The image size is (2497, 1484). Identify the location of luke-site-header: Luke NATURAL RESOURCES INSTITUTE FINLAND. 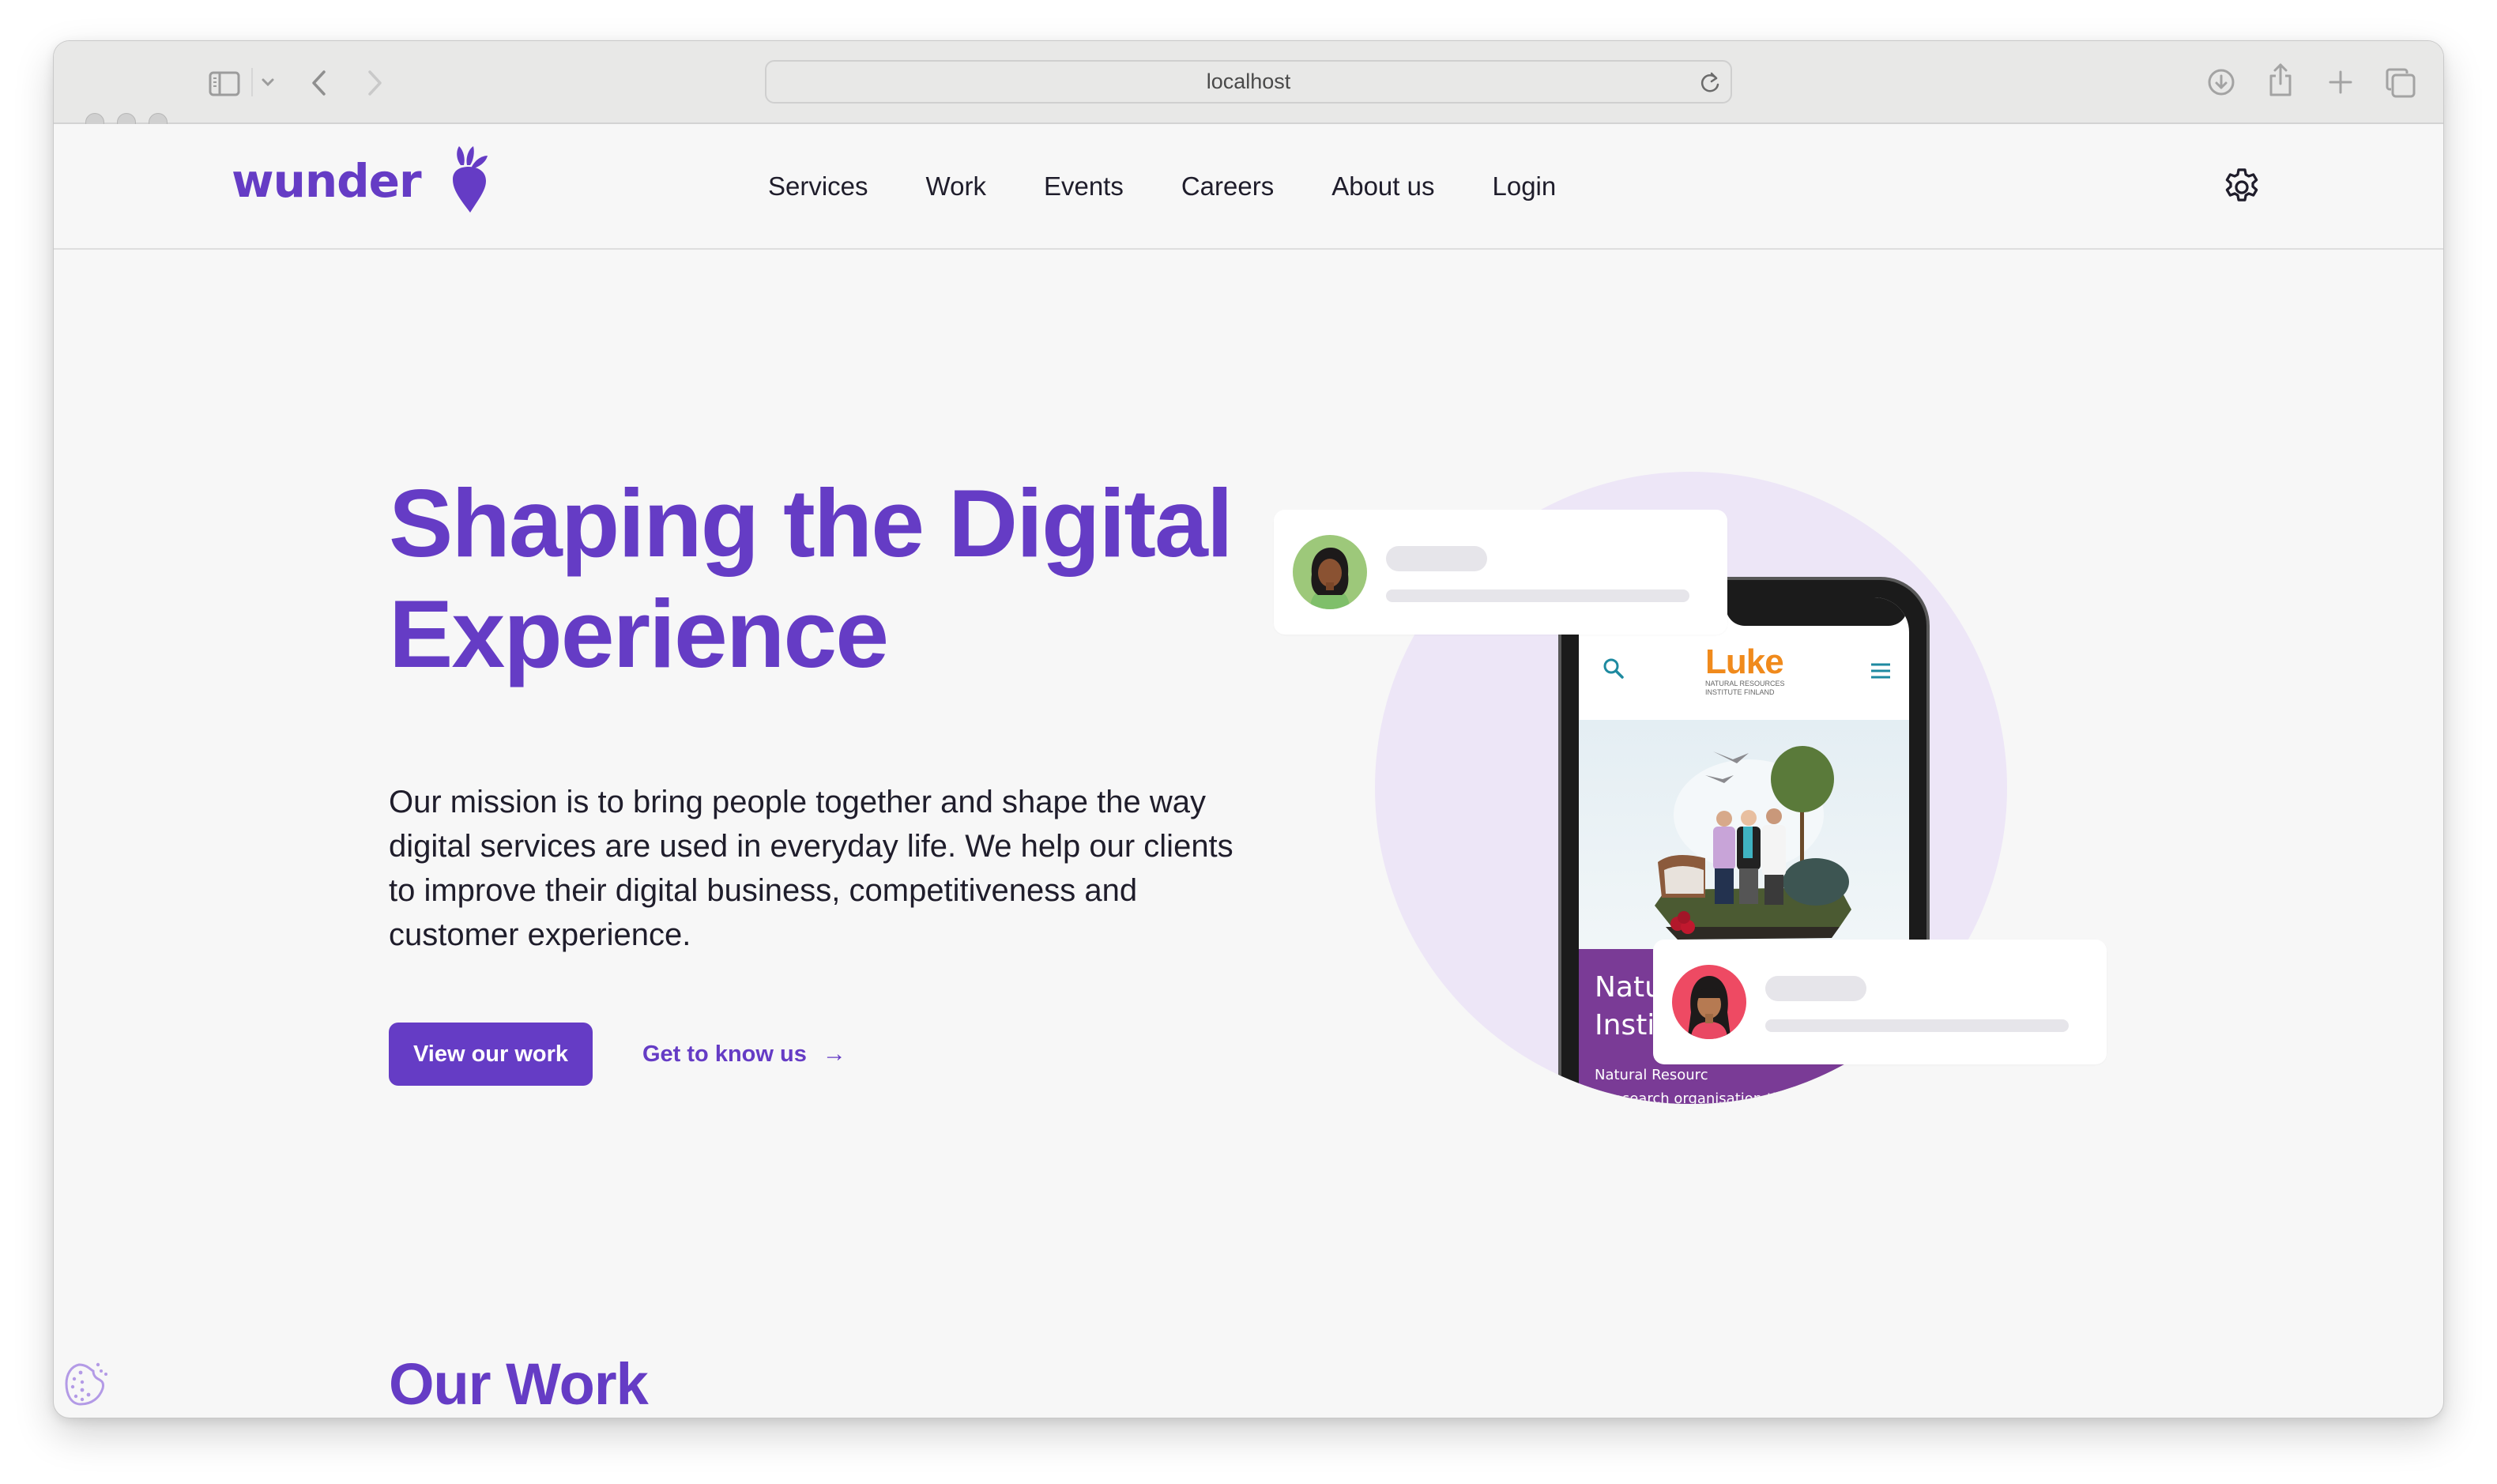
(1744, 679).